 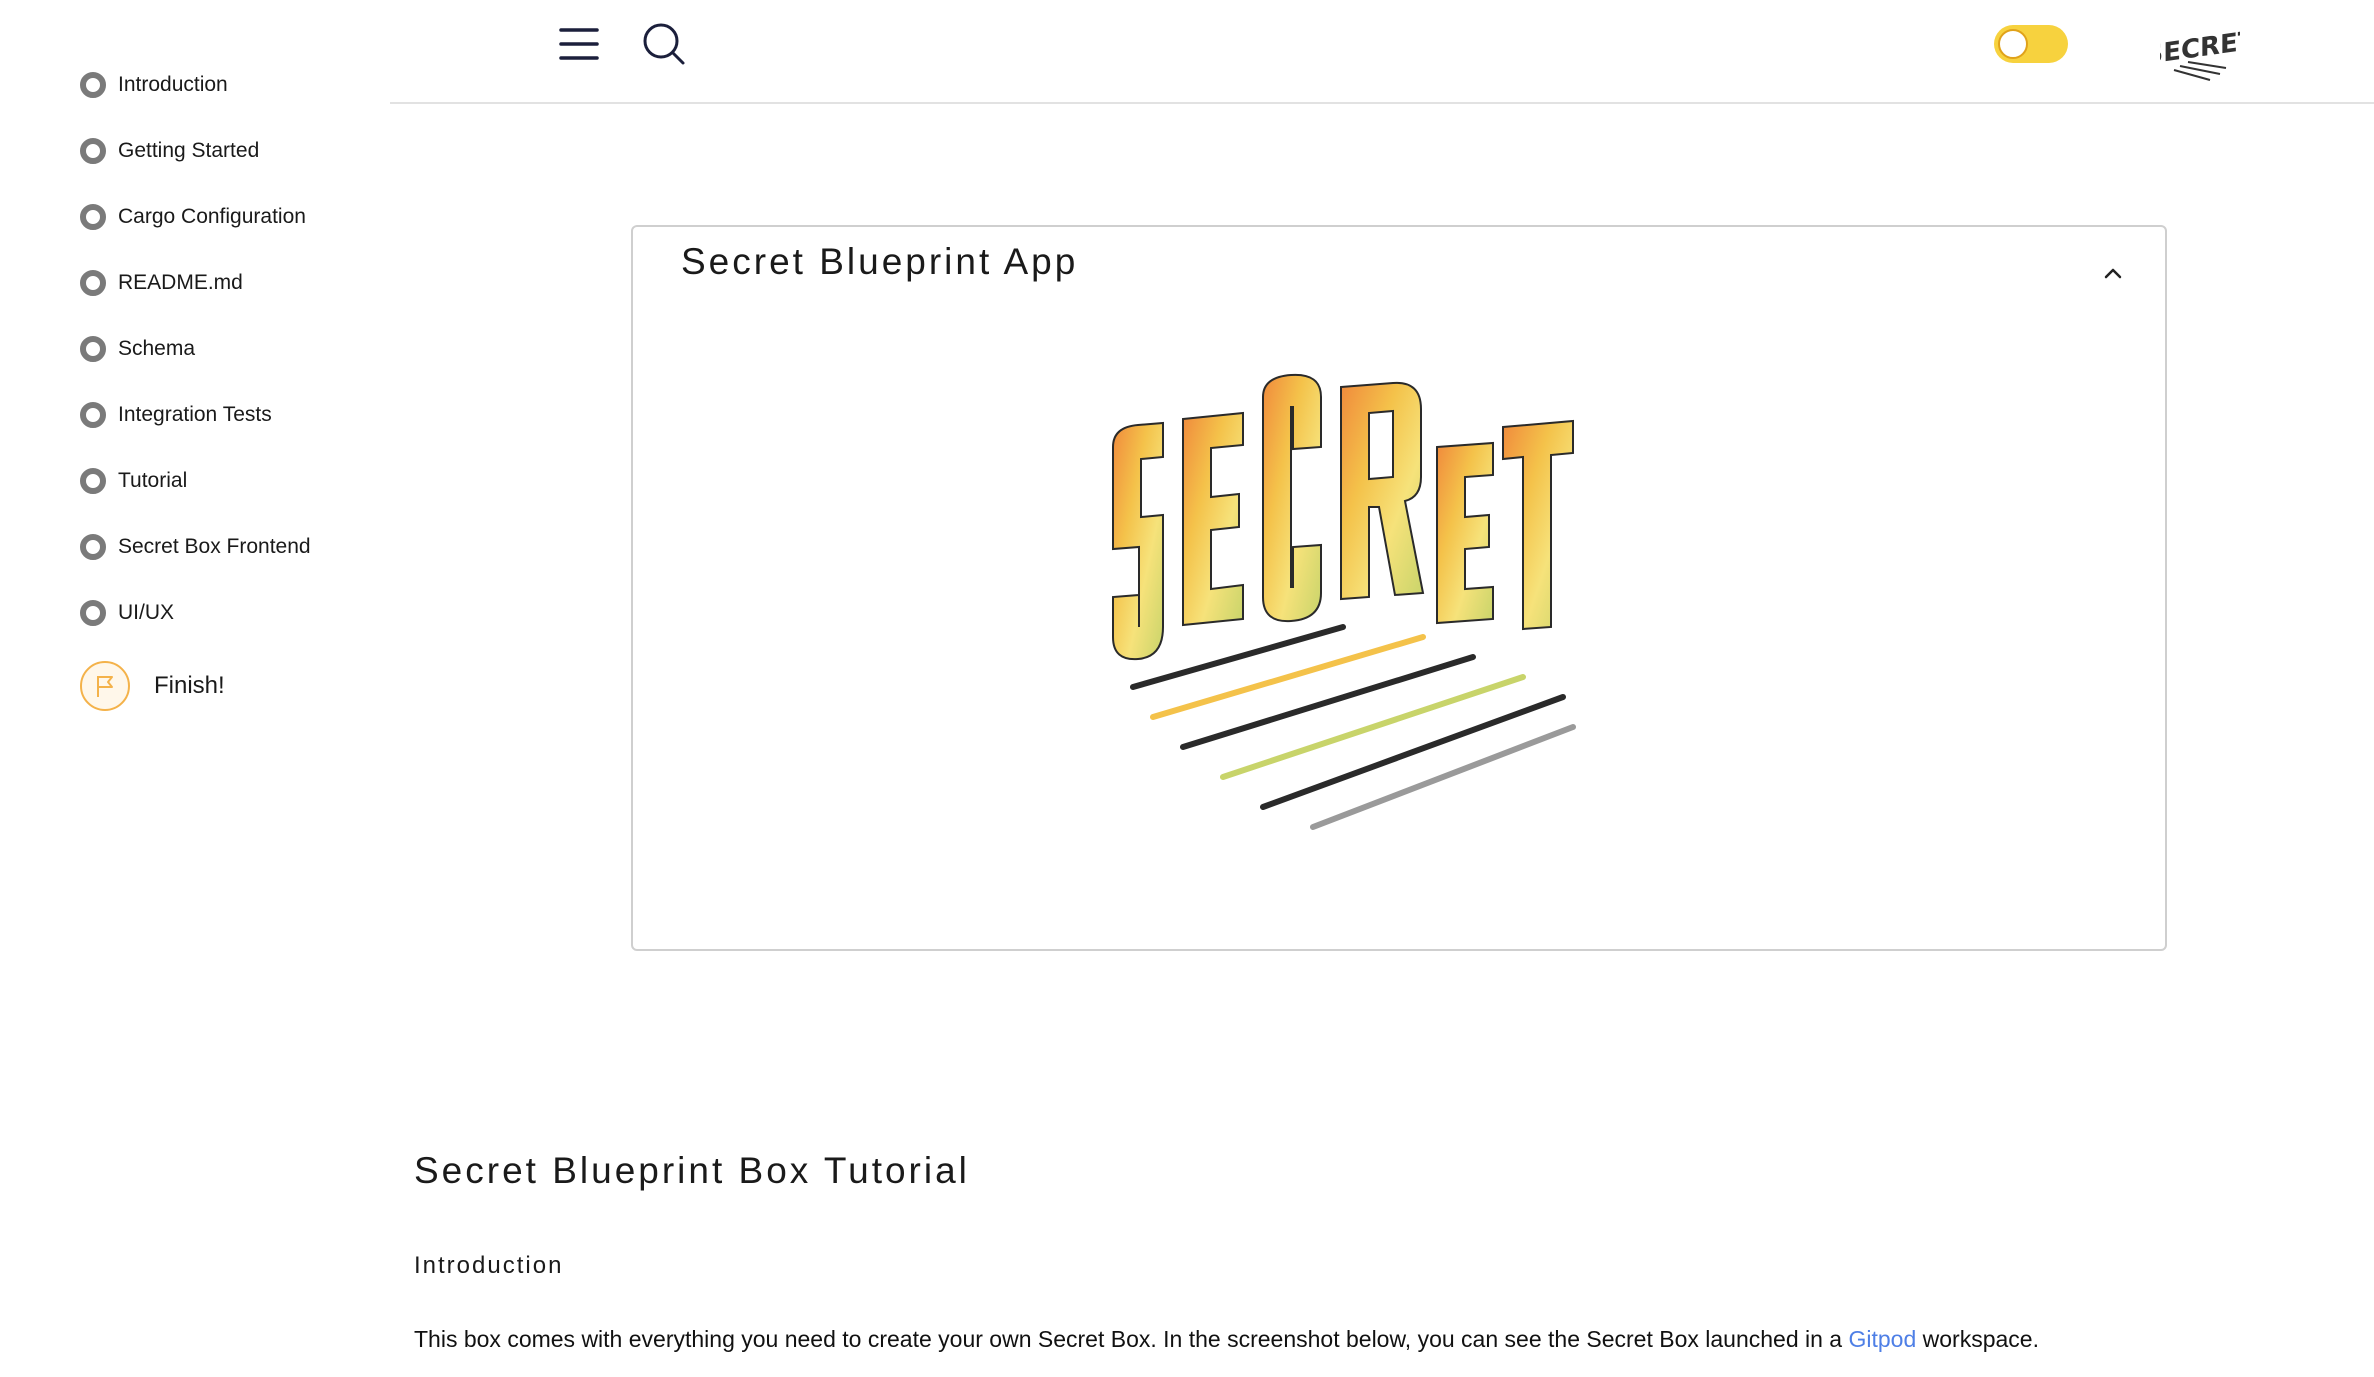 What do you see at coordinates (173, 84) in the screenshot?
I see `sidebar-item-label: Introduction` at bounding box center [173, 84].